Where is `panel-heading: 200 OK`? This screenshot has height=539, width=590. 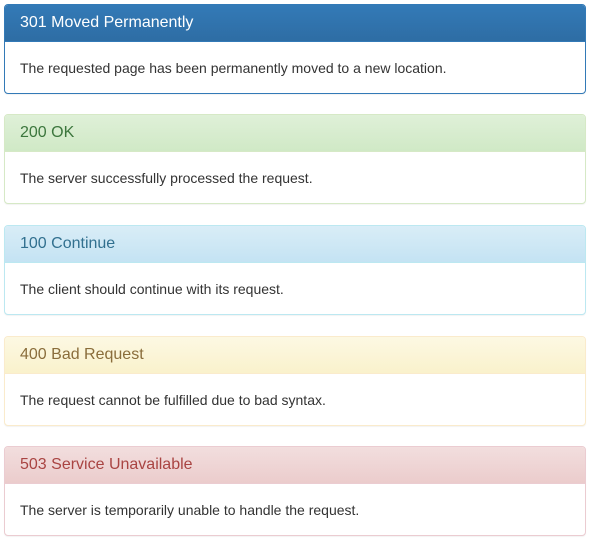 panel-heading: 200 OK is located at coordinates (295, 133).